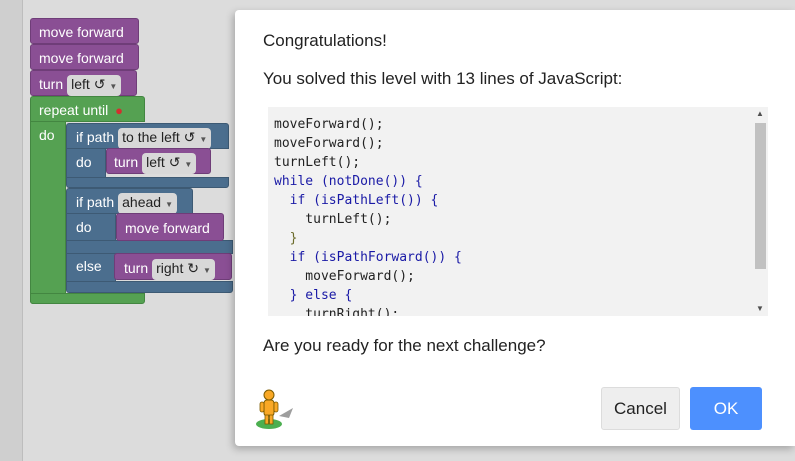 The height and width of the screenshot is (461, 795). I want to click on if-path-body: do, so click(86, 163).